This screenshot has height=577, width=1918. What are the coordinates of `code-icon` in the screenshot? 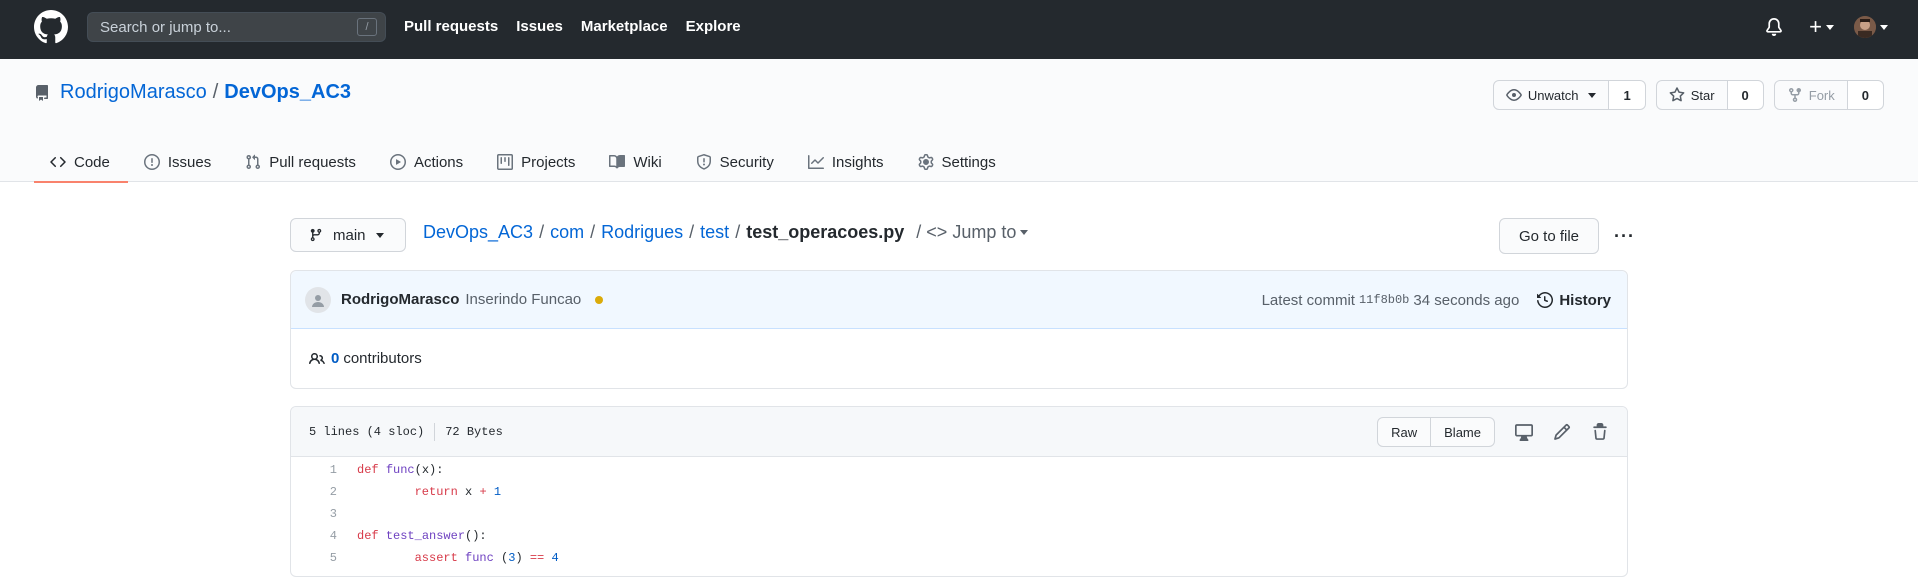 It's located at (58, 162).